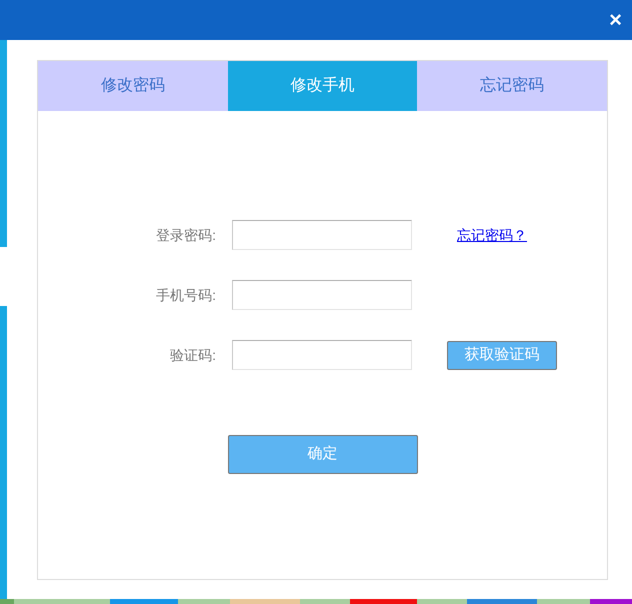 The image size is (632, 604). What do you see at coordinates (323, 454) in the screenshot?
I see `confirm-button: 确定` at bounding box center [323, 454].